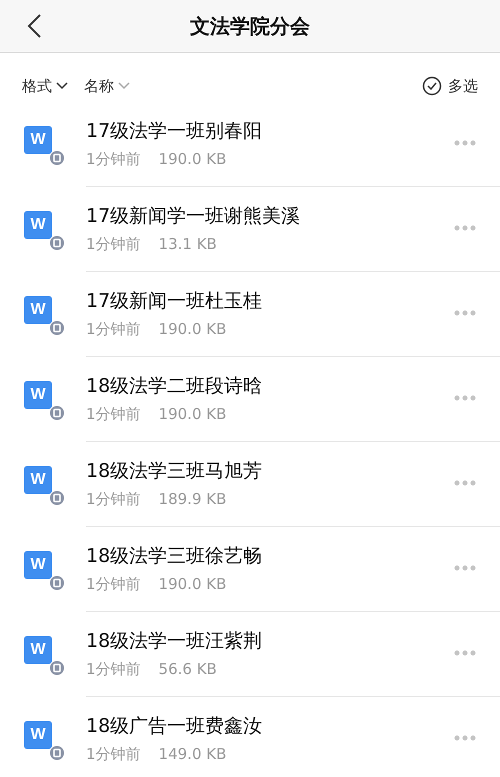 This screenshot has height=777, width=500. Describe the element at coordinates (270, 725) in the screenshot. I see `file-name: 18级广告一班费鑫汝` at that location.